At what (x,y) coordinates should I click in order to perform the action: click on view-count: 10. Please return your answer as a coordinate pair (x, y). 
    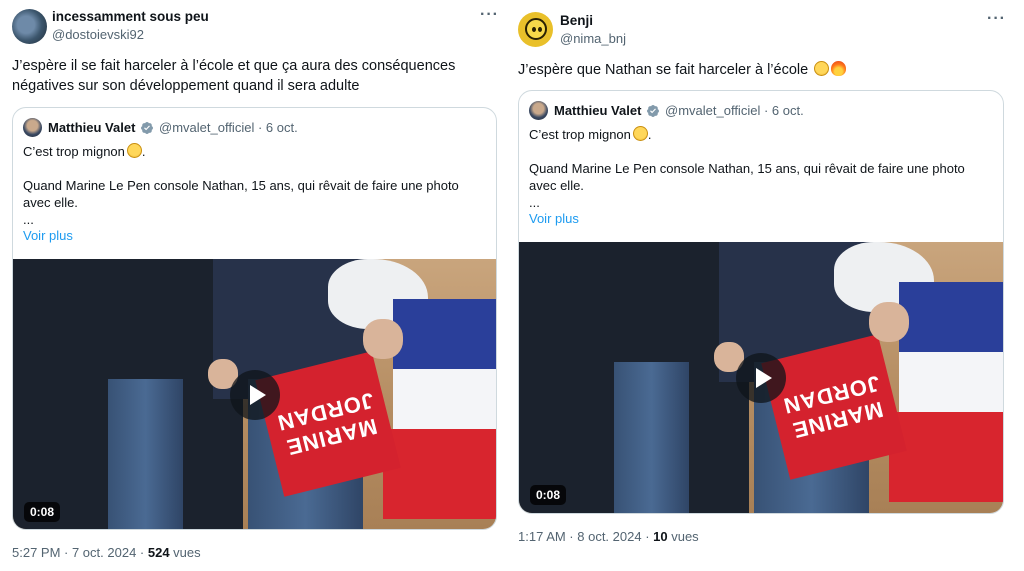
    Looking at the image, I should click on (660, 536).